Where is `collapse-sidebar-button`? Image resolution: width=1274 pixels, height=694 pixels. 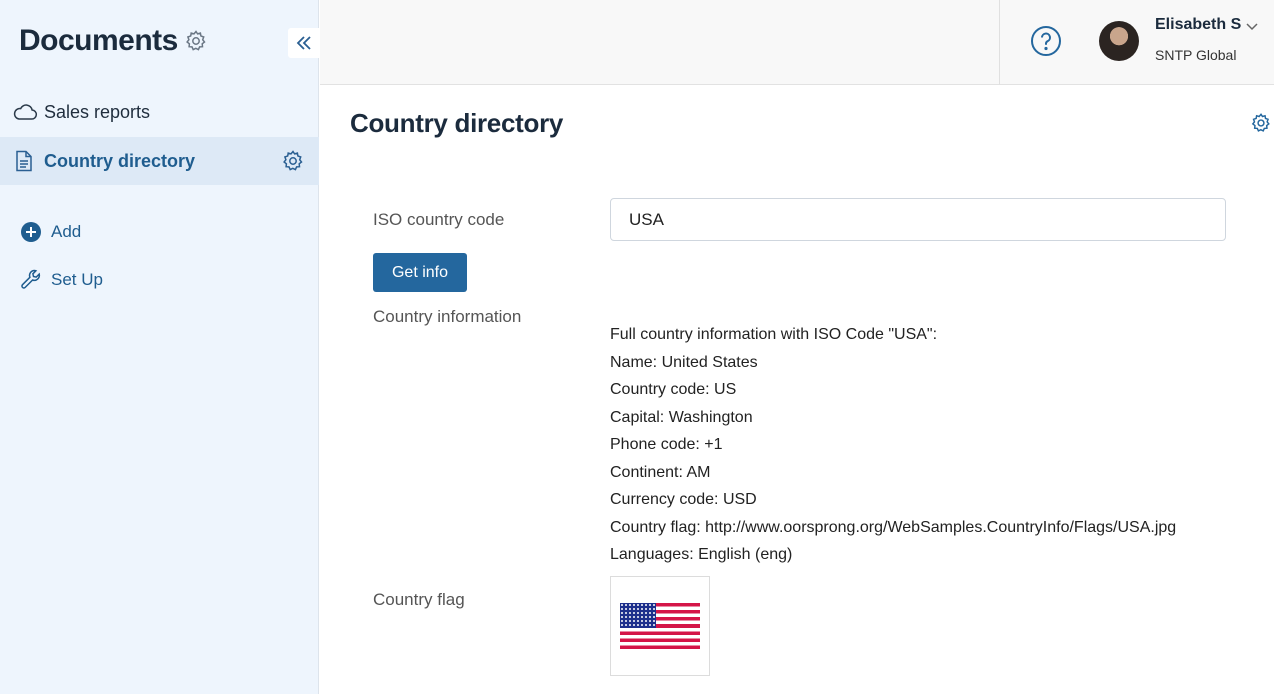 collapse-sidebar-button is located at coordinates (304, 43).